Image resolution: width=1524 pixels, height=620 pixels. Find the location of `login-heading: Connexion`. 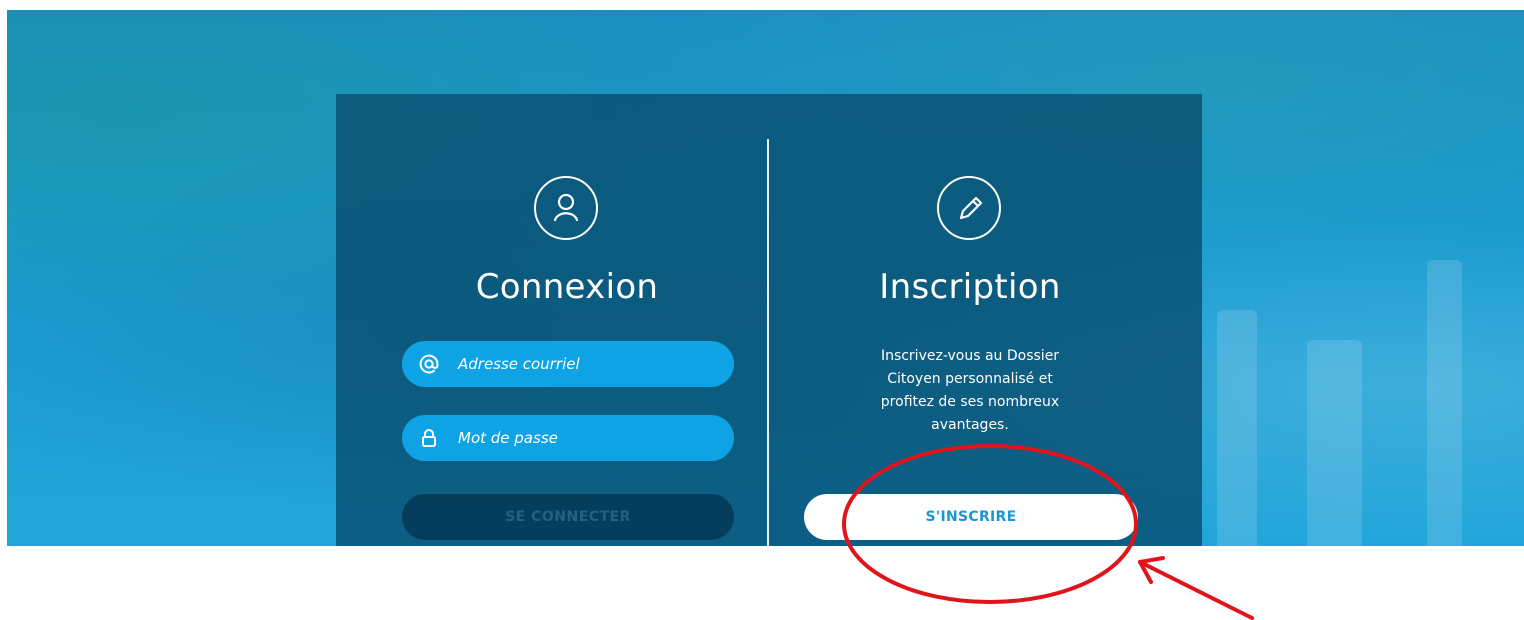

login-heading: Connexion is located at coordinates (567, 287).